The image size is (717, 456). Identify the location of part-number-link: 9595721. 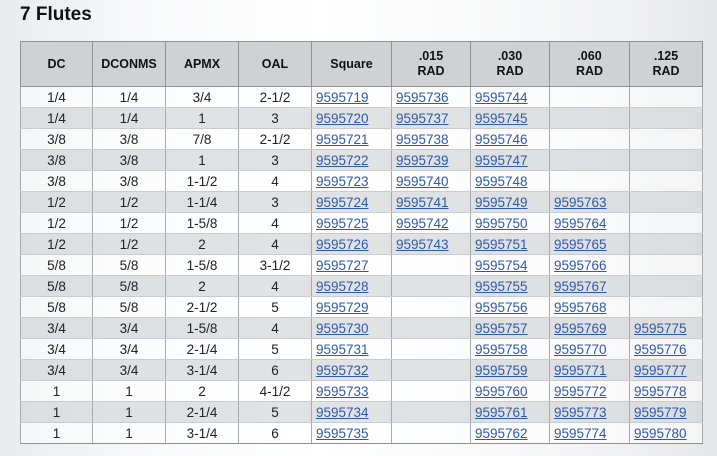
(342, 139).